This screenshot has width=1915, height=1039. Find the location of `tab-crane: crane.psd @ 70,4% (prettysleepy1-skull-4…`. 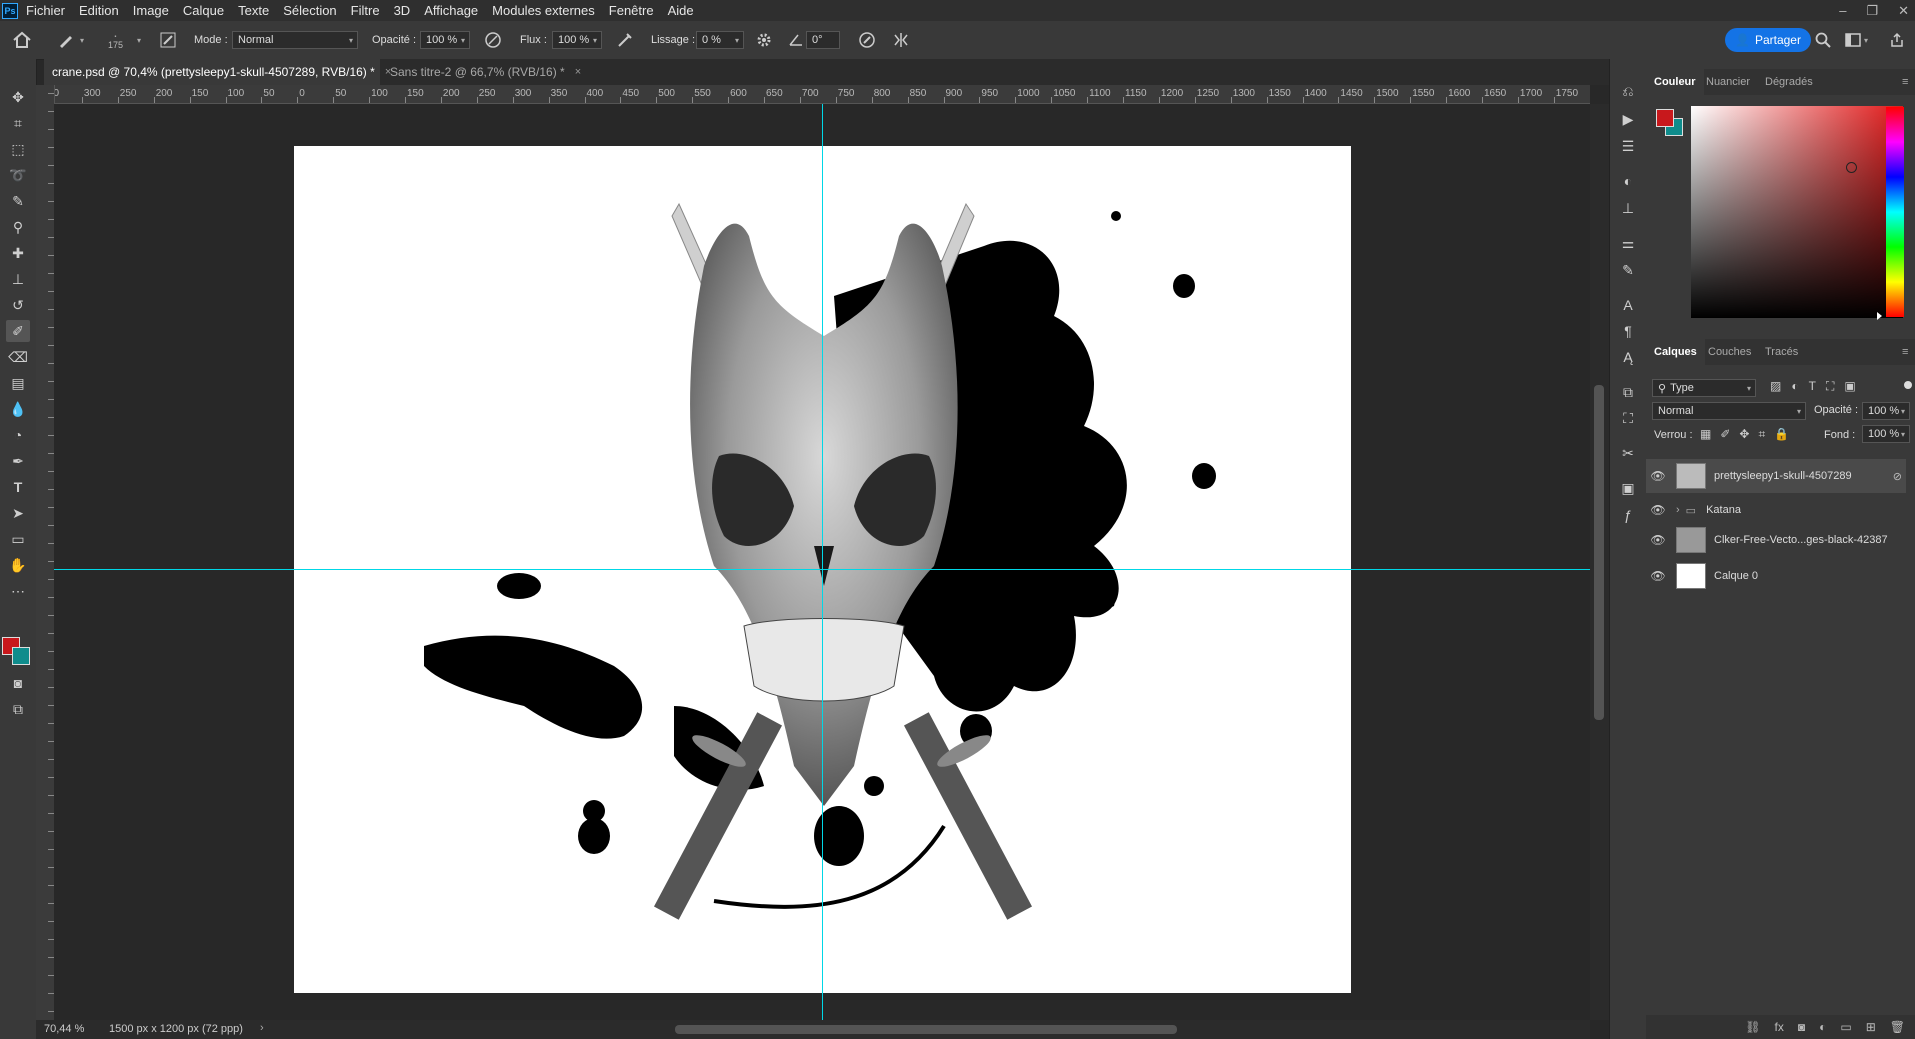

tab-crane: crane.psd @ 70,4% (prettysleepy1-skull-4… is located at coordinates (217, 72).